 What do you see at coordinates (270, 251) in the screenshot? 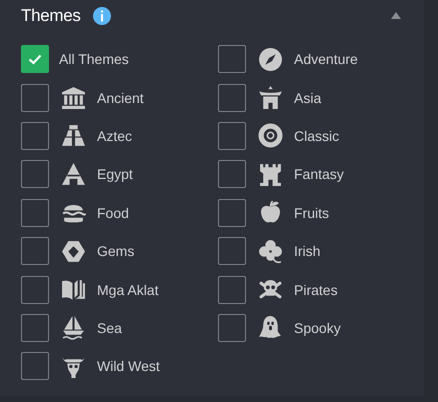
I see `clover-icon` at bounding box center [270, 251].